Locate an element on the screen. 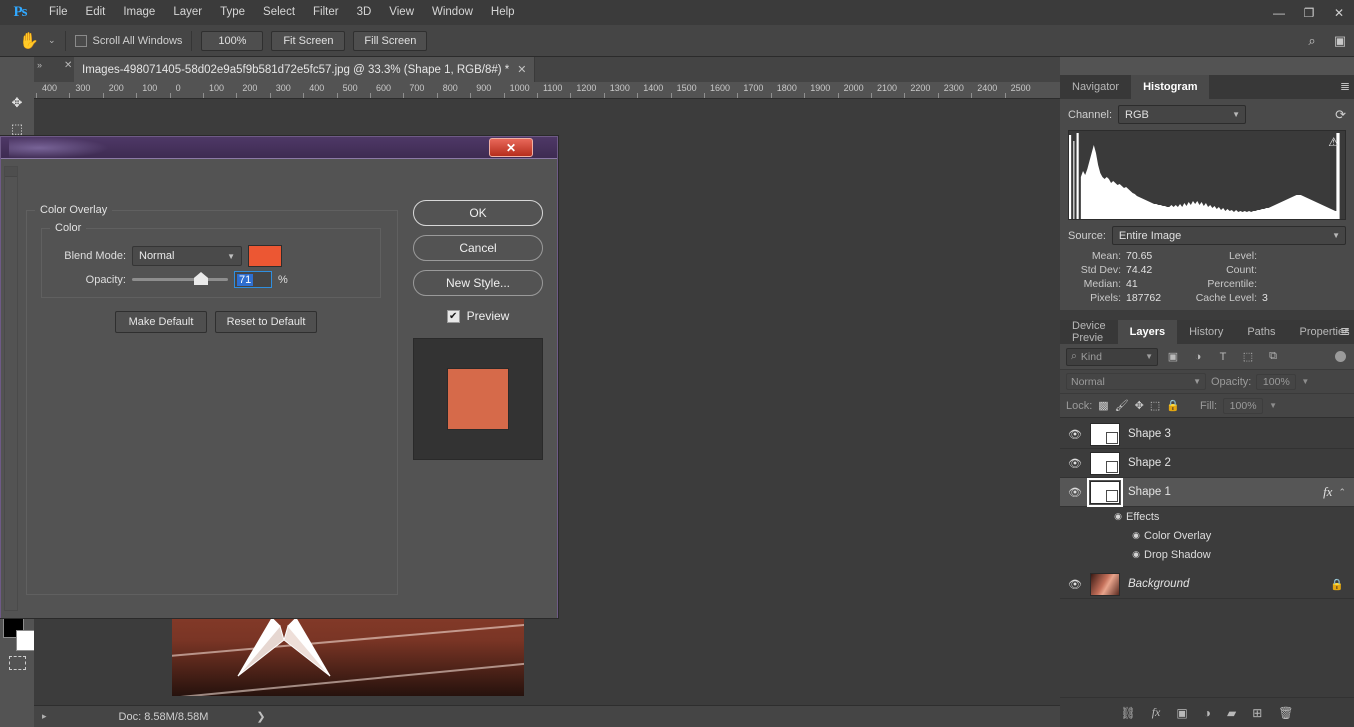 This screenshot has height=727, width=1354. table-row: 👁 Shape 1 fx ⌃ is located at coordinates (1207, 492).